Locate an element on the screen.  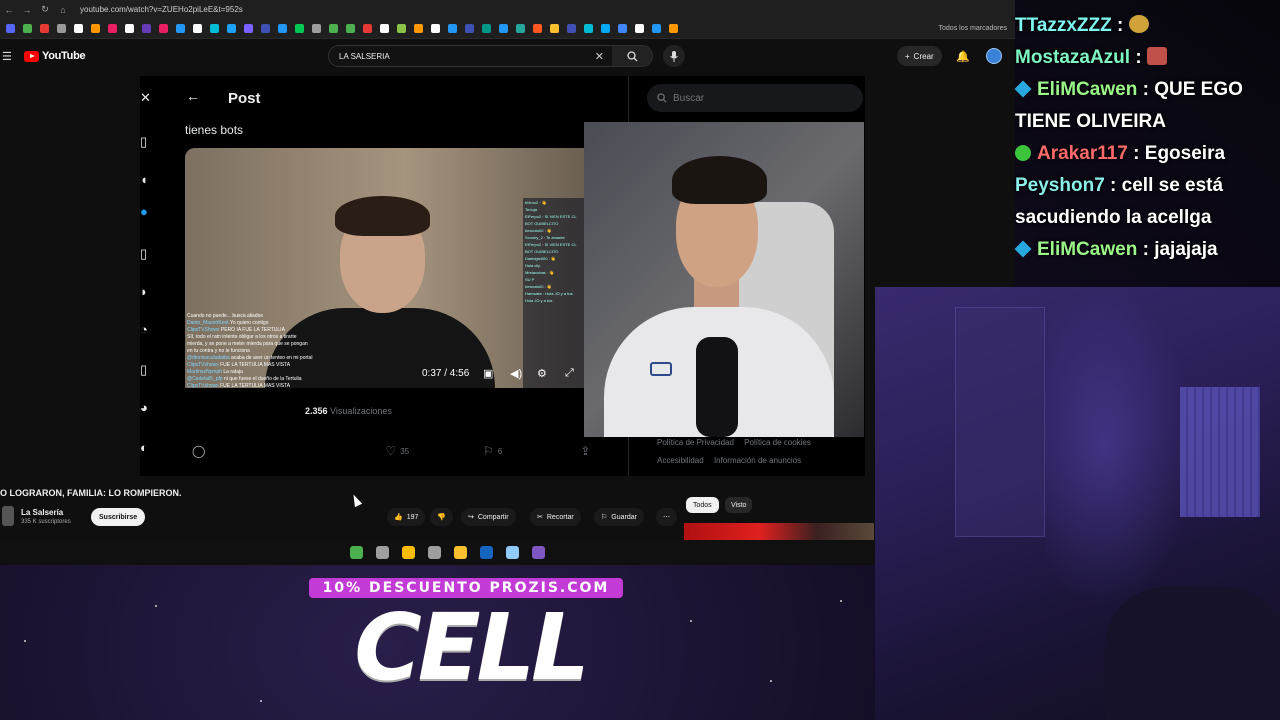
share-button: ↪ Compartir is located at coordinates (488, 517).